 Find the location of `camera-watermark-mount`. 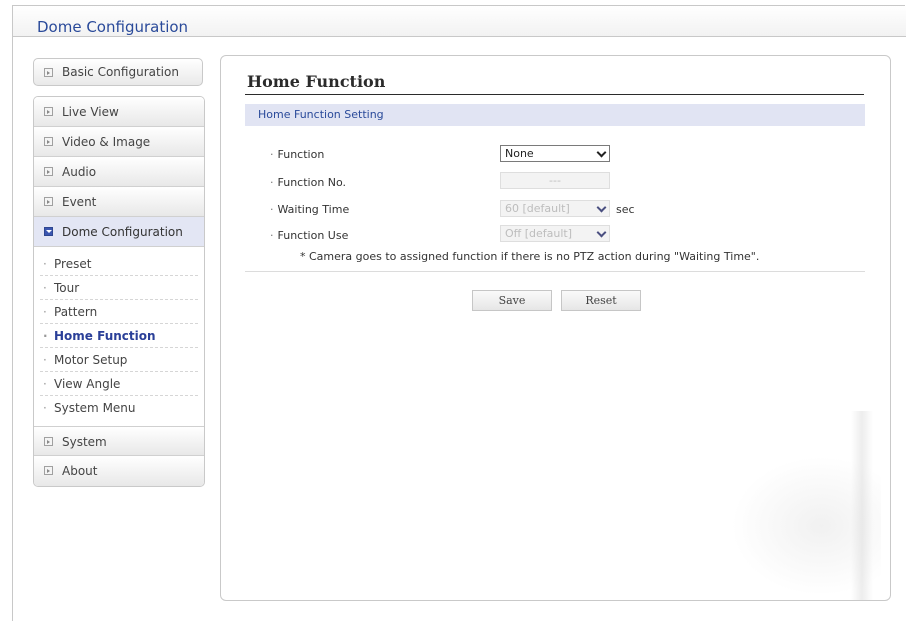

camera-watermark-mount is located at coordinates (862, 505).